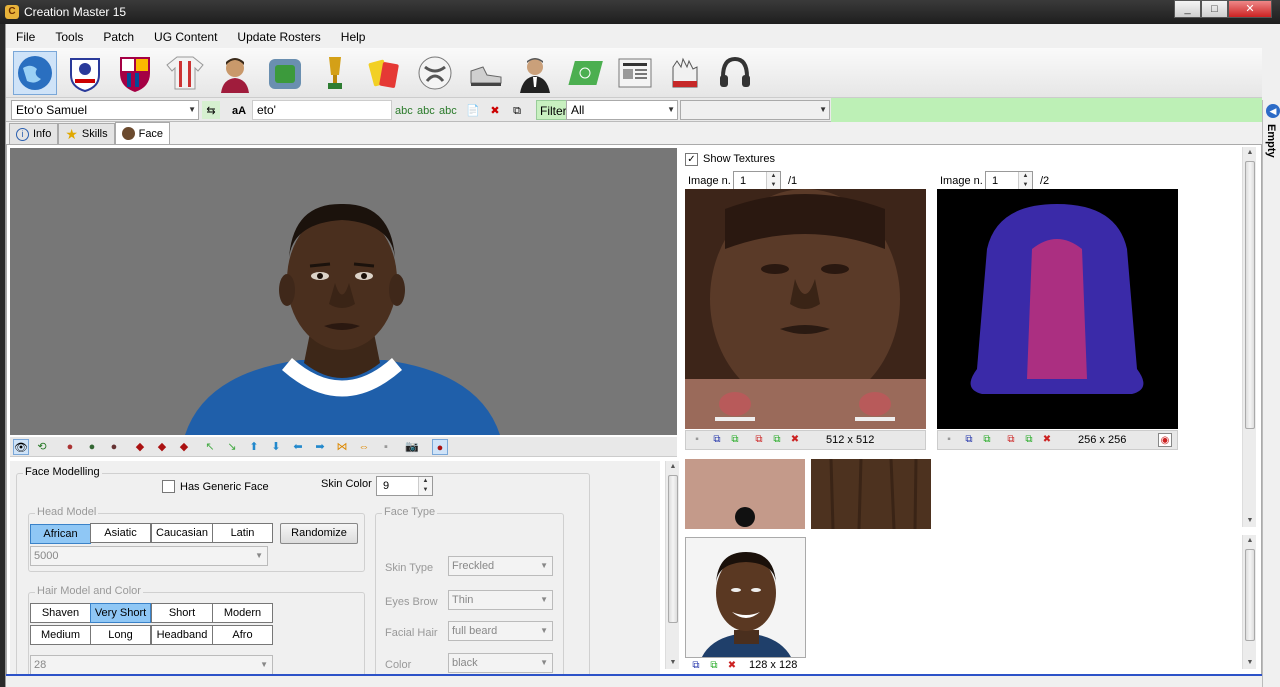  I want to click on jersey-icon, so click(185, 73).